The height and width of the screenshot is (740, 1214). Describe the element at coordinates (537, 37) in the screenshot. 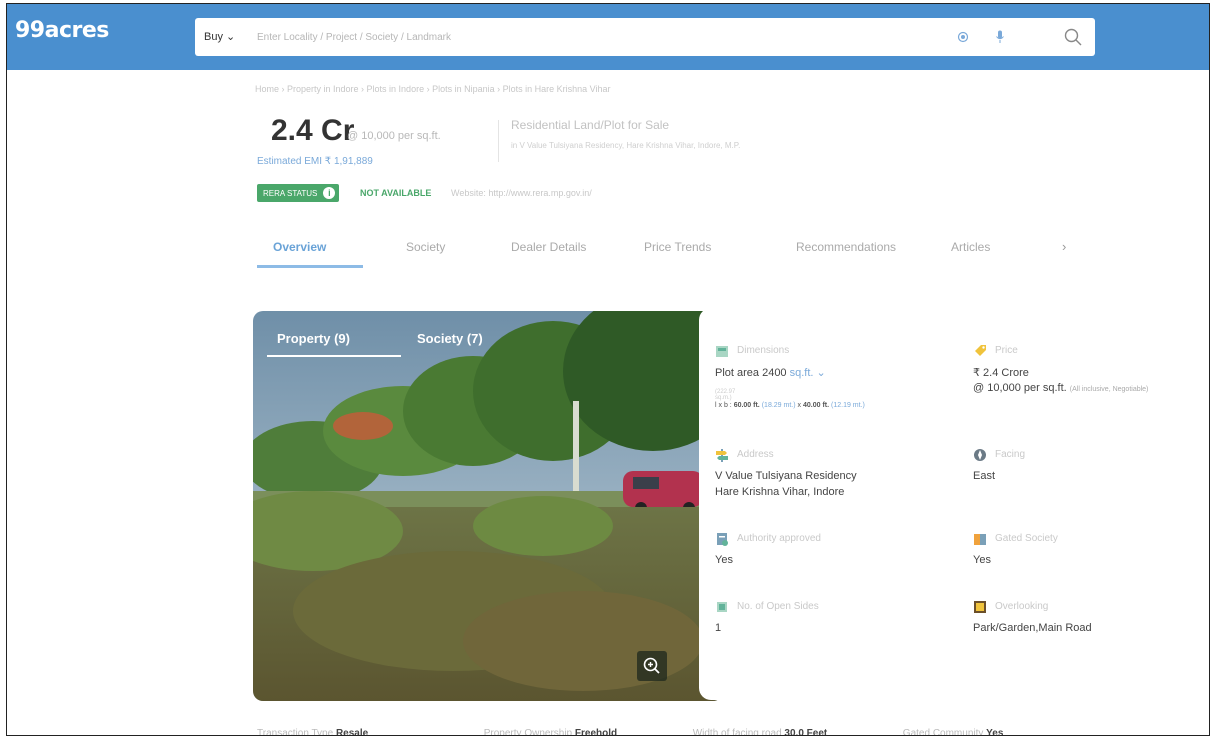

I see `search-input` at that location.